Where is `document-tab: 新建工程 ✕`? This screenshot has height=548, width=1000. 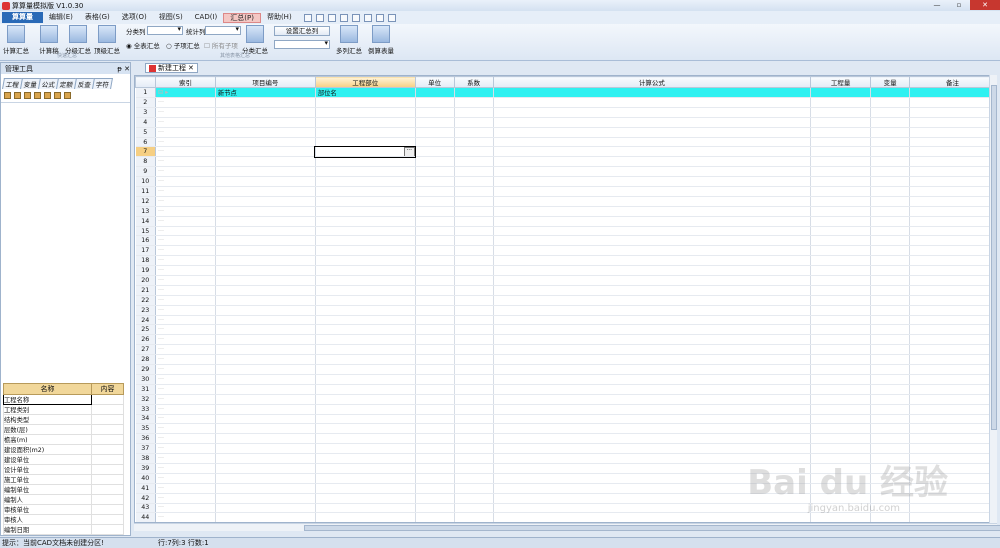
document-tab: 新建工程 ✕ is located at coordinates (171, 68).